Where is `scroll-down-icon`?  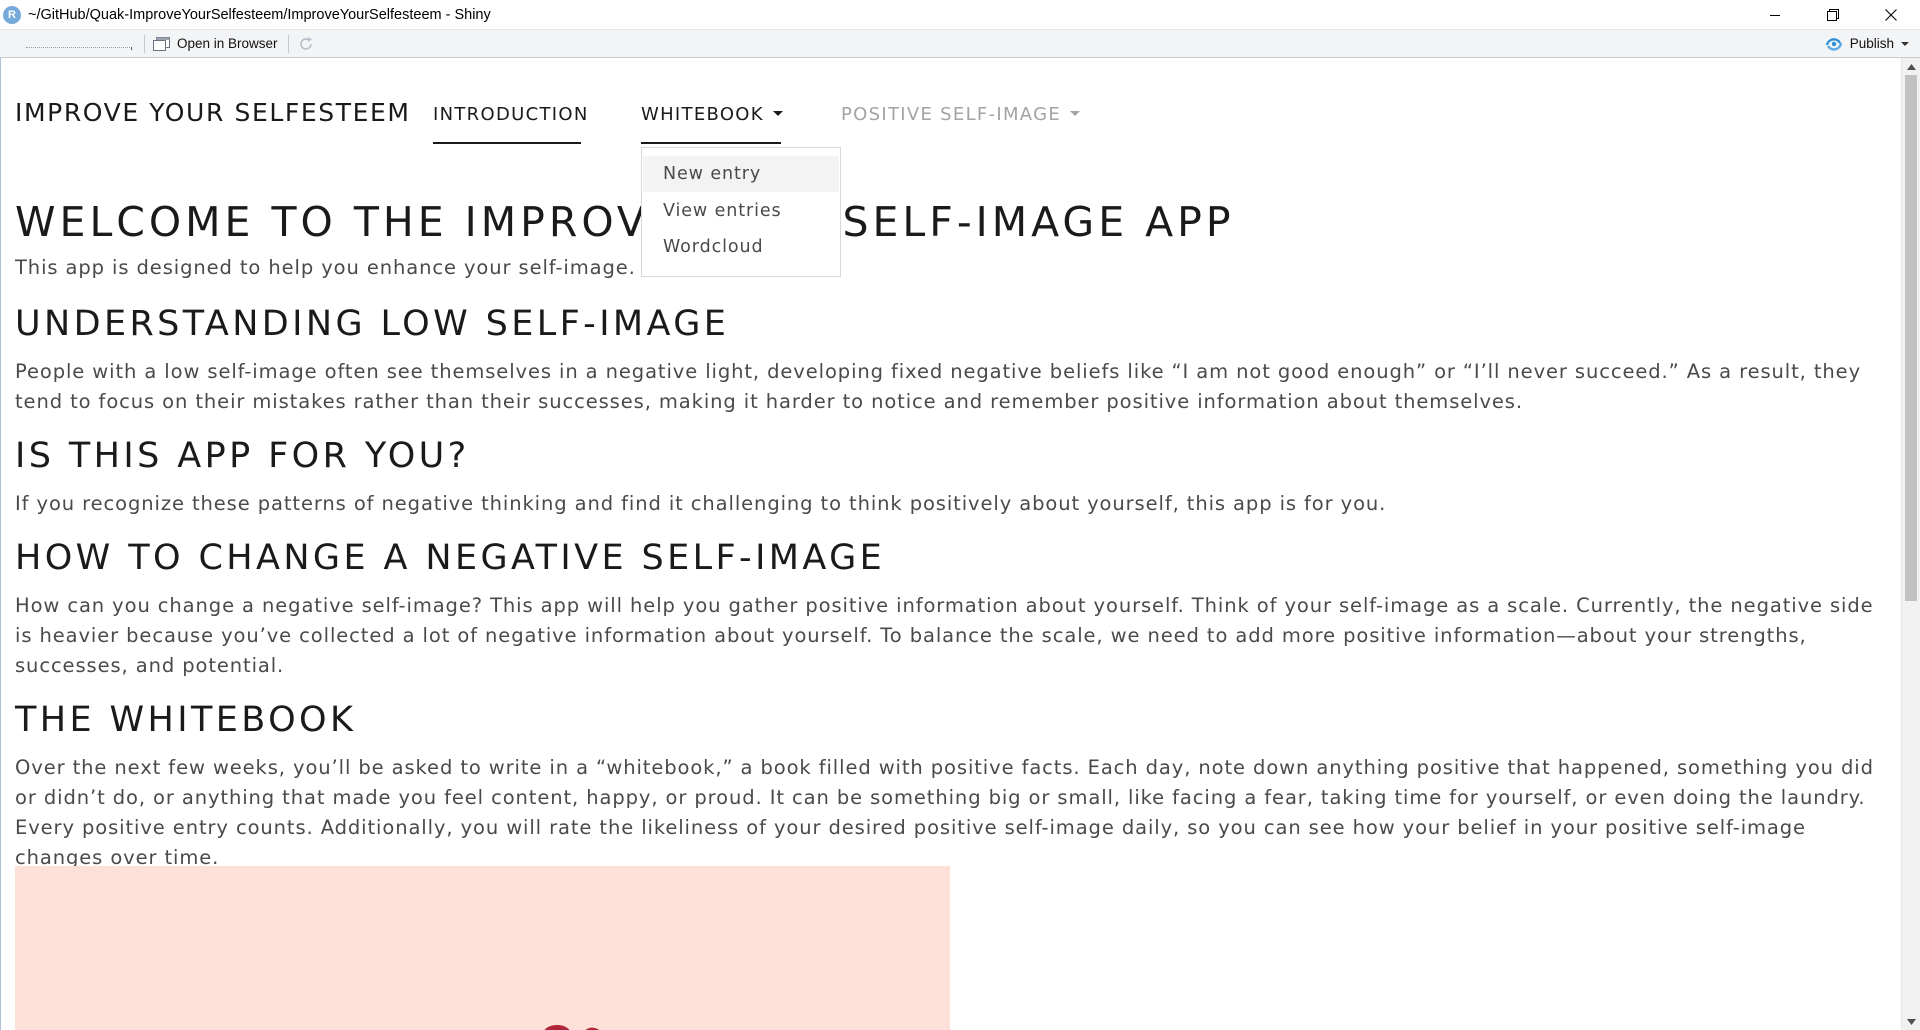 scroll-down-icon is located at coordinates (1911, 1021).